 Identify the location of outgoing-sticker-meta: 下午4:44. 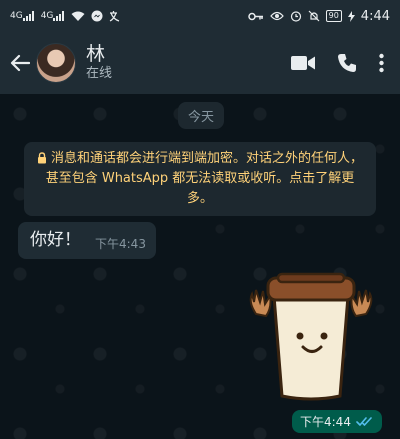
(337, 421).